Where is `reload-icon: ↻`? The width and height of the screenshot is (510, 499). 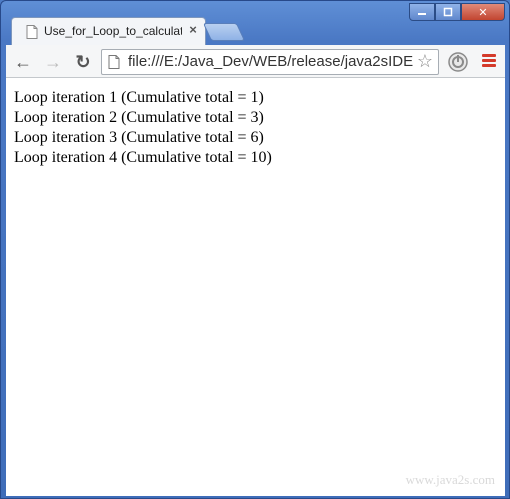
reload-icon: ↻ is located at coordinates (83, 61).